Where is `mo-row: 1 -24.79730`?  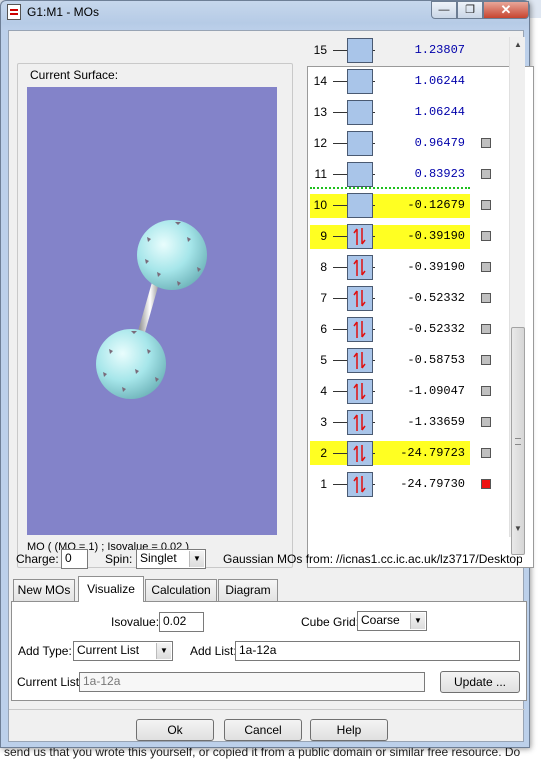 mo-row: 1 -24.79730 is located at coordinates (404, 484).